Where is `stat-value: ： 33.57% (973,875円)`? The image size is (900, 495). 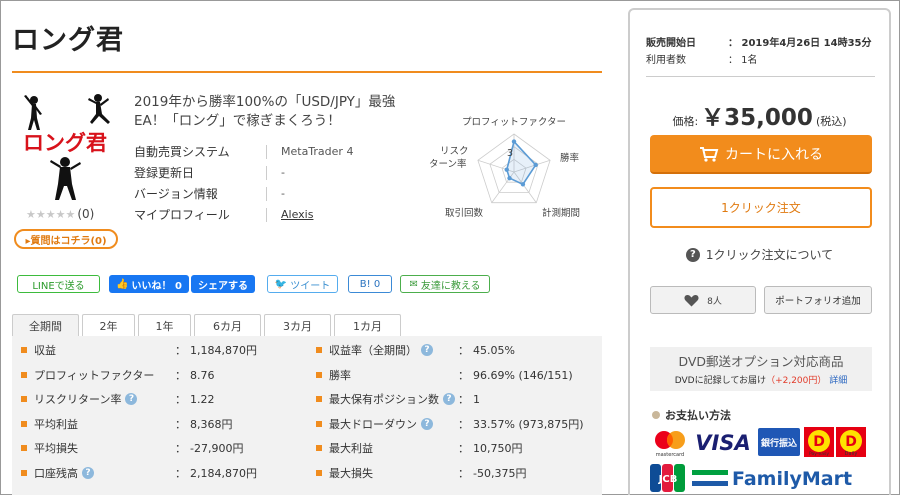 stat-value: ： 33.57% (973,875円) is located at coordinates (521, 424).